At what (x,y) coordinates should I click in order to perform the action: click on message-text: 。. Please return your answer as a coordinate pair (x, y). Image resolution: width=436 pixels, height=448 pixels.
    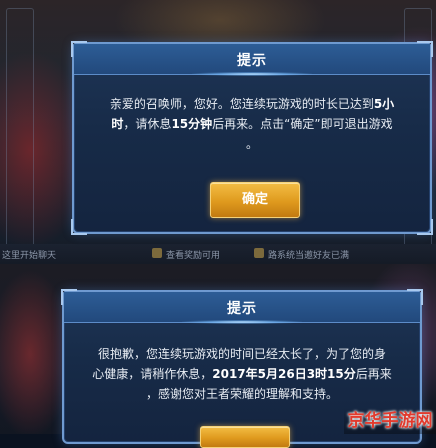
    Looking at the image, I should click on (251, 144).